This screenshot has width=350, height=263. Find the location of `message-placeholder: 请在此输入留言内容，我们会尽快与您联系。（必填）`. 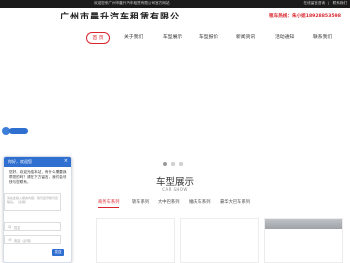

message-placeholder: 请在此输入留言内容，我们会尽快与您联系。（必填） is located at coordinates (33, 200).